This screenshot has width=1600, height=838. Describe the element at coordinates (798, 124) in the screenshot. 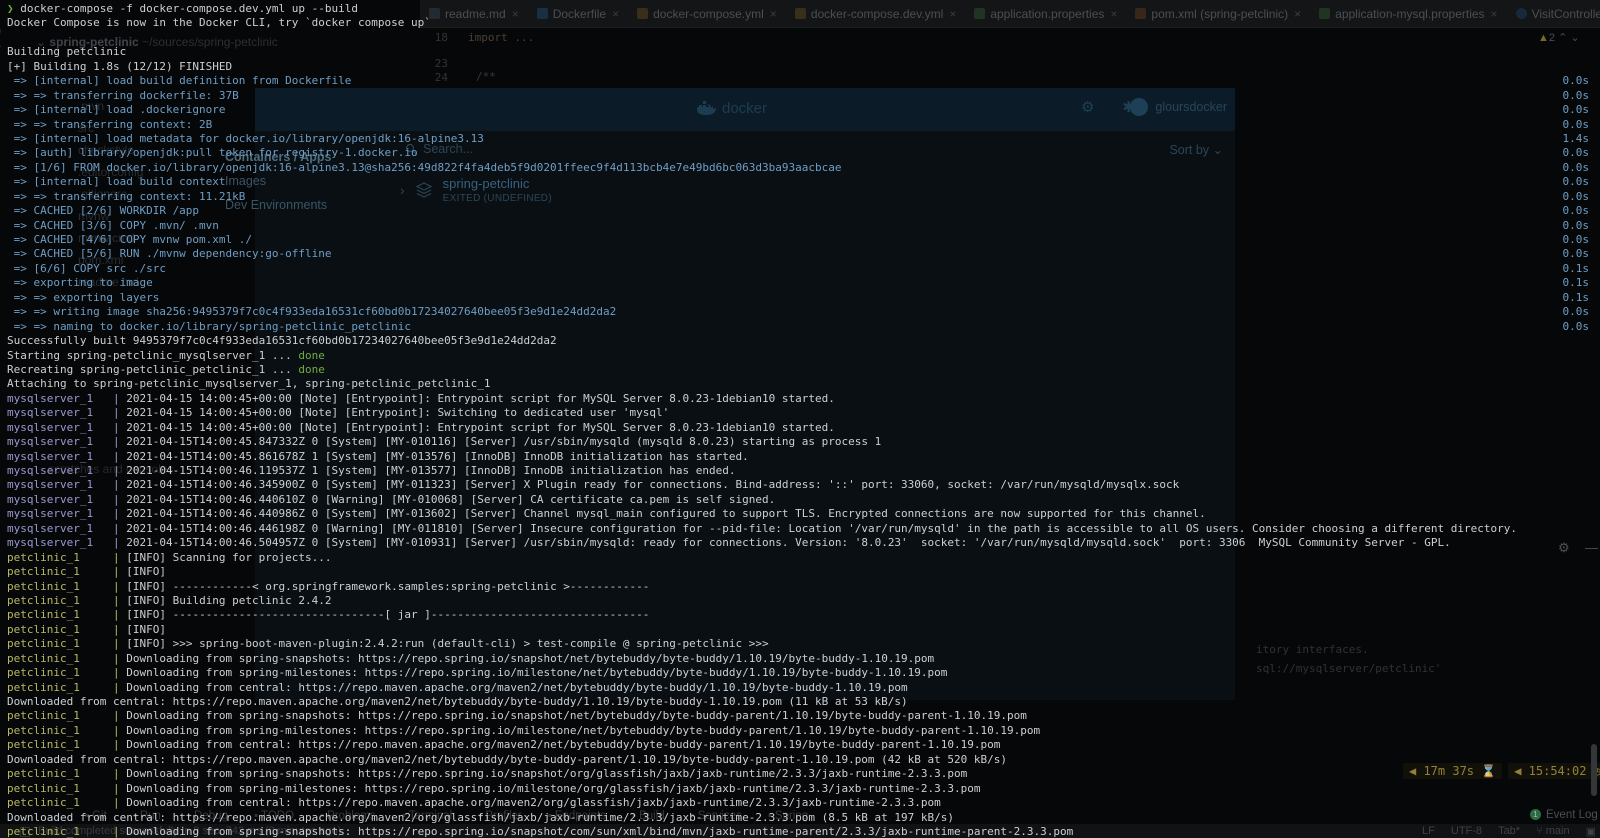

I see `terminal-line: => => transferring context: 2B 0.0s` at that location.